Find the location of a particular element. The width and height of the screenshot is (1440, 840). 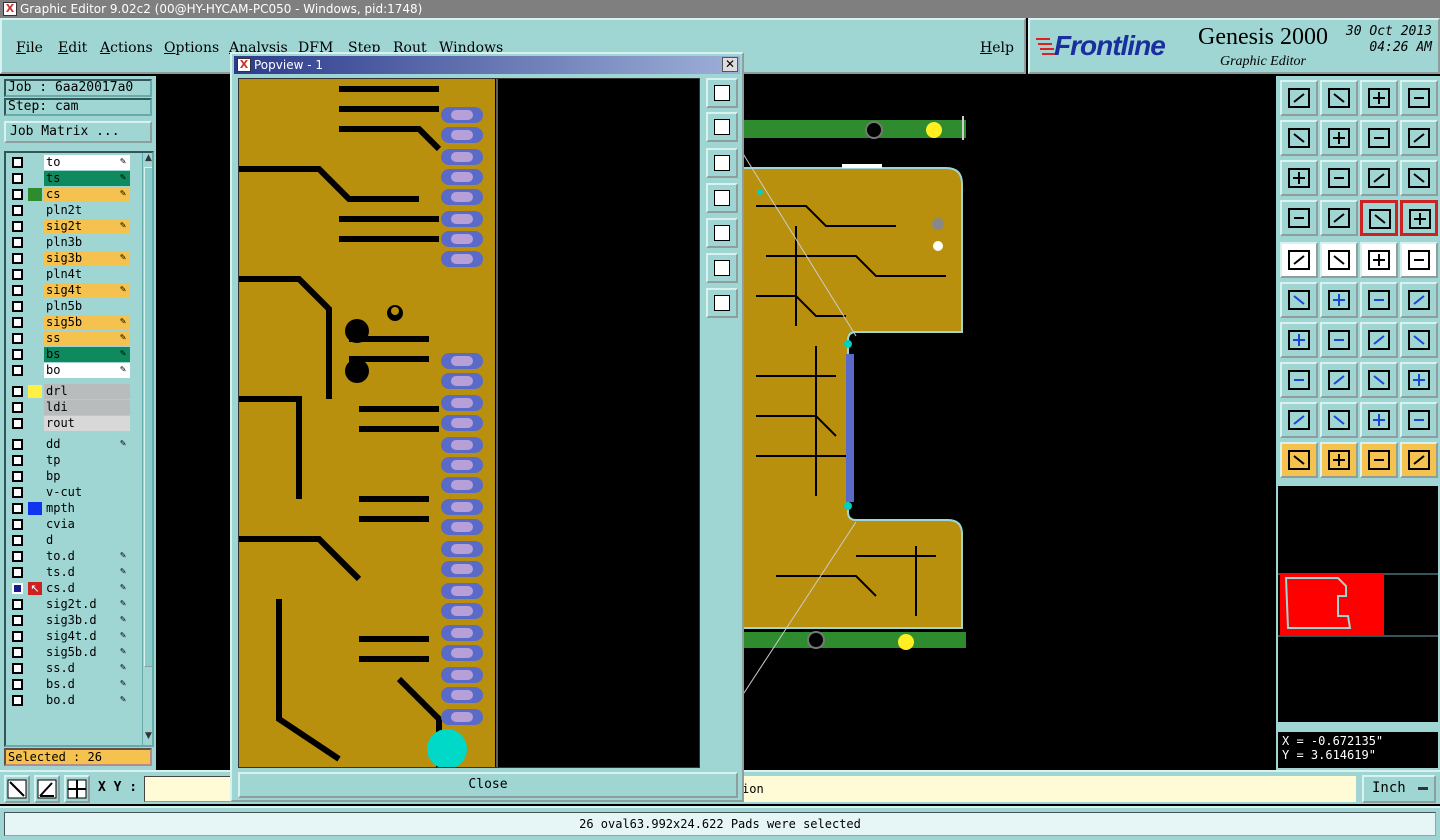

close-icon: ✕ is located at coordinates (730, 64).